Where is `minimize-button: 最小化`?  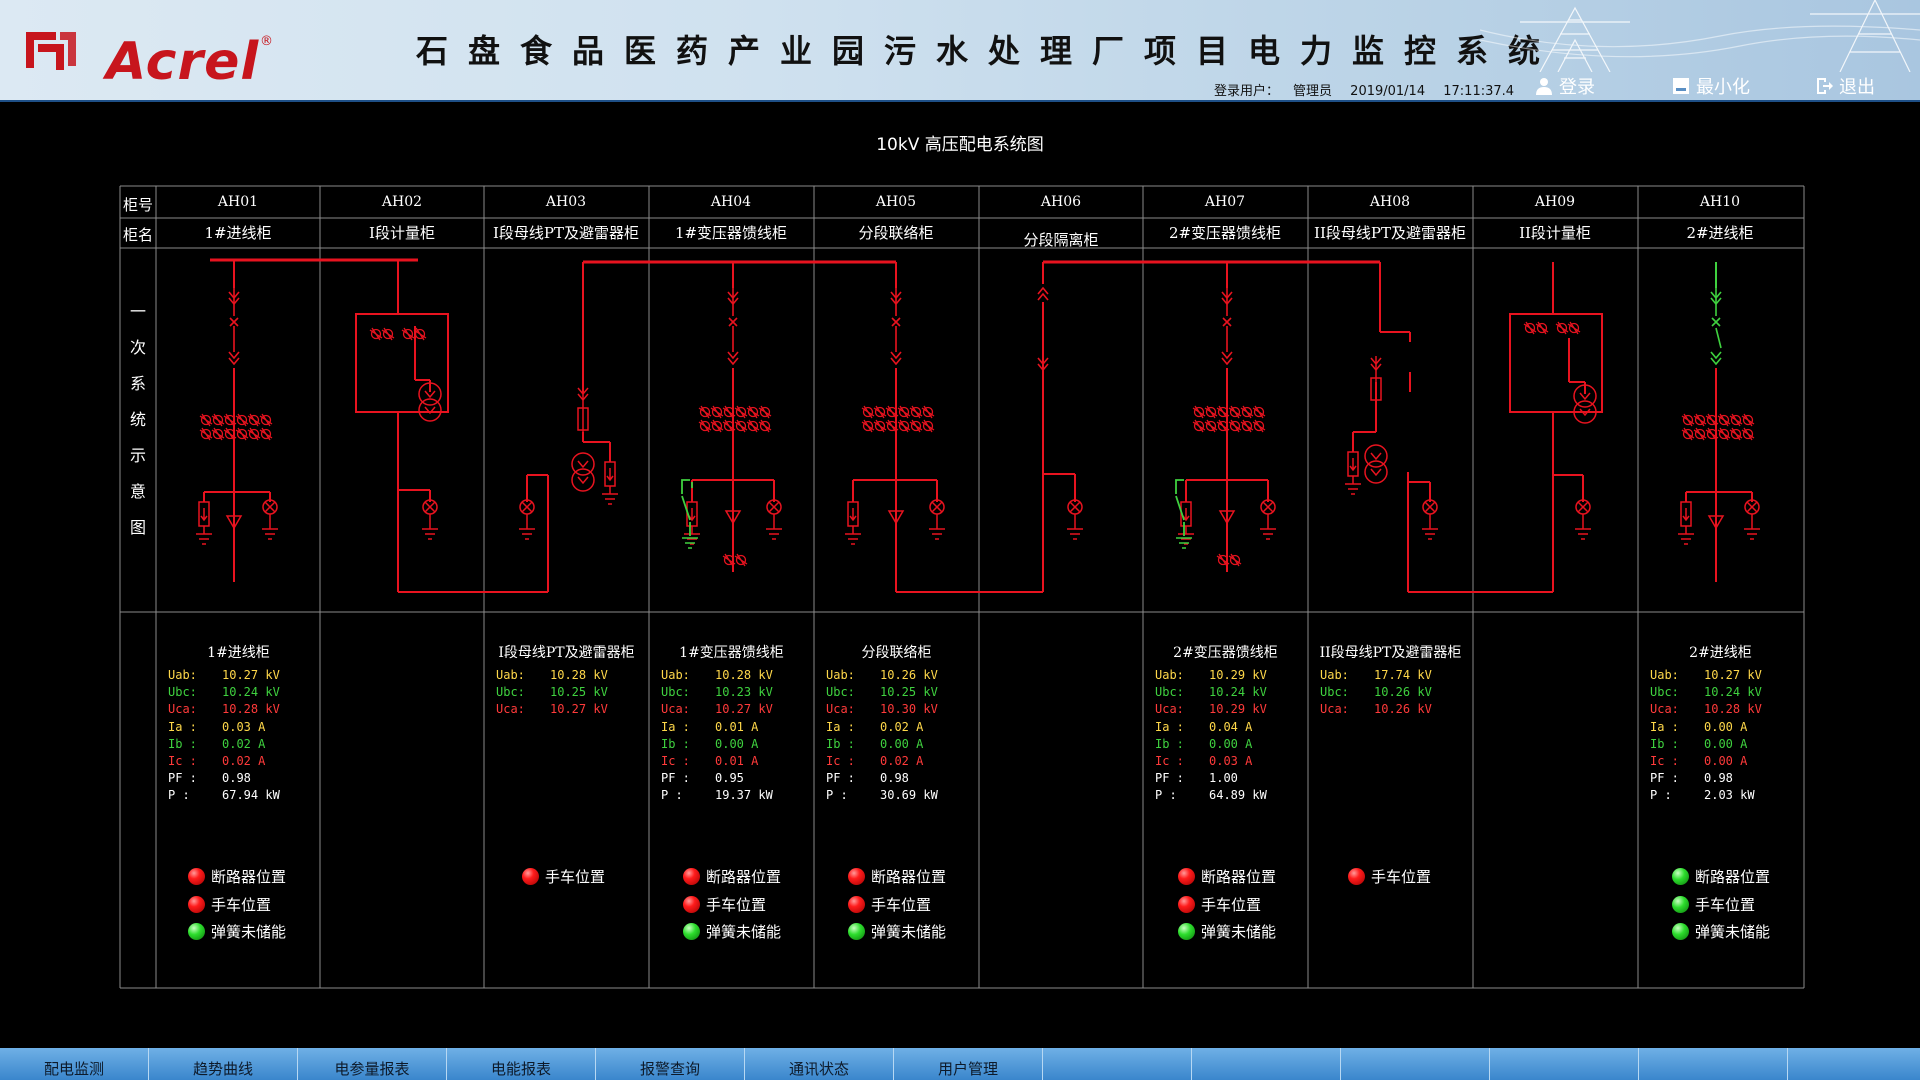 minimize-button: 最小化 is located at coordinates (1711, 86).